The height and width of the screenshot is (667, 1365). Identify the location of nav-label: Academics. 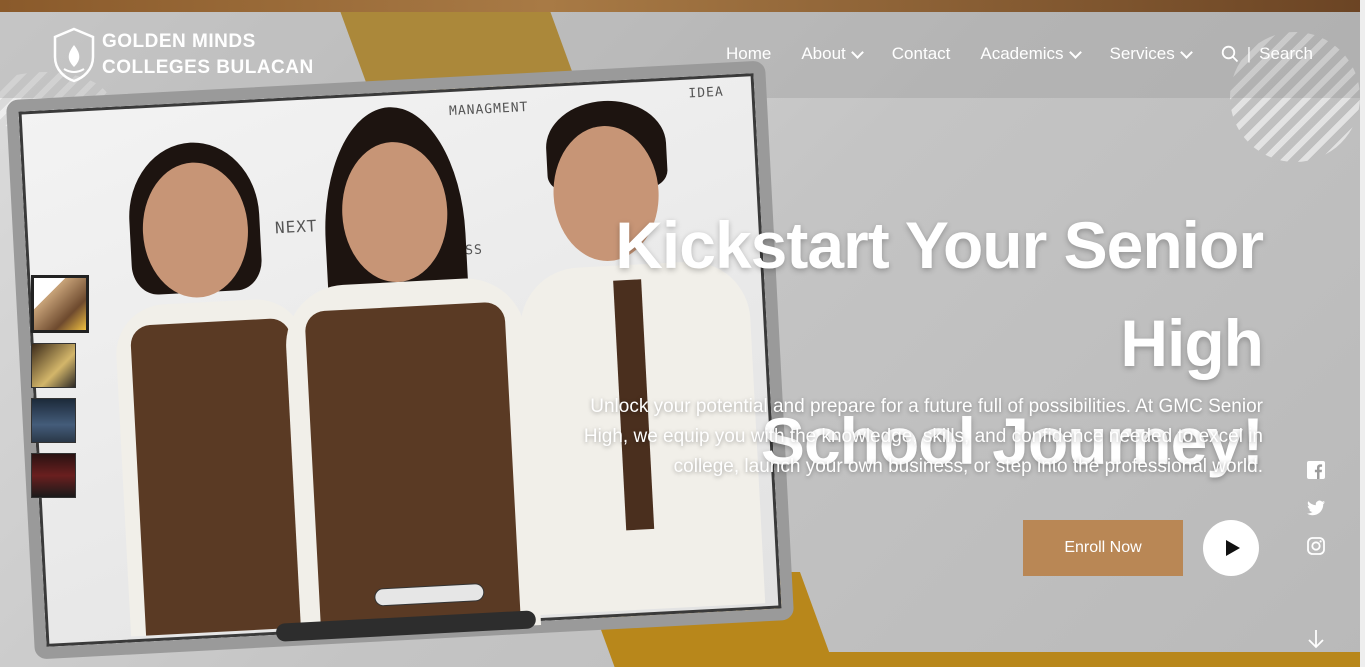
(1022, 53).